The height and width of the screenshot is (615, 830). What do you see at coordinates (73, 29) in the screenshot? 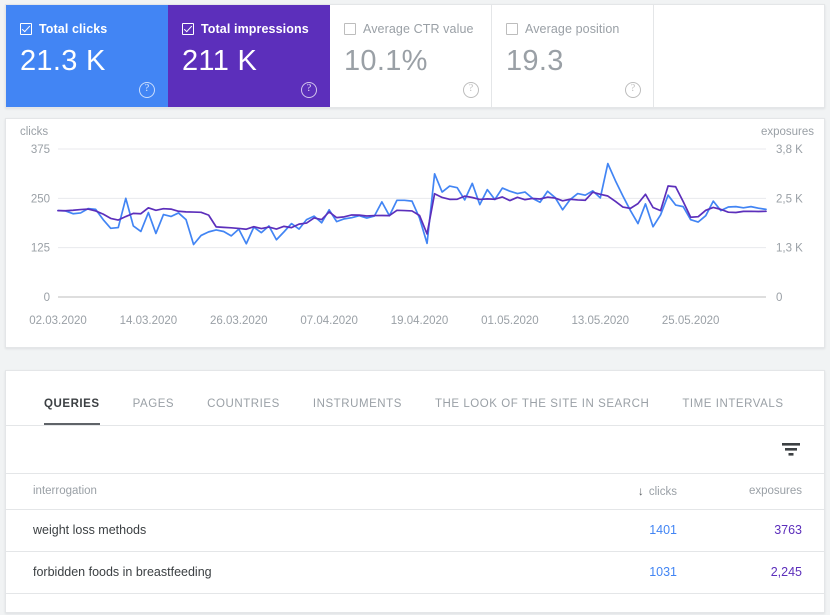
I see `metric-label: Total clicks` at bounding box center [73, 29].